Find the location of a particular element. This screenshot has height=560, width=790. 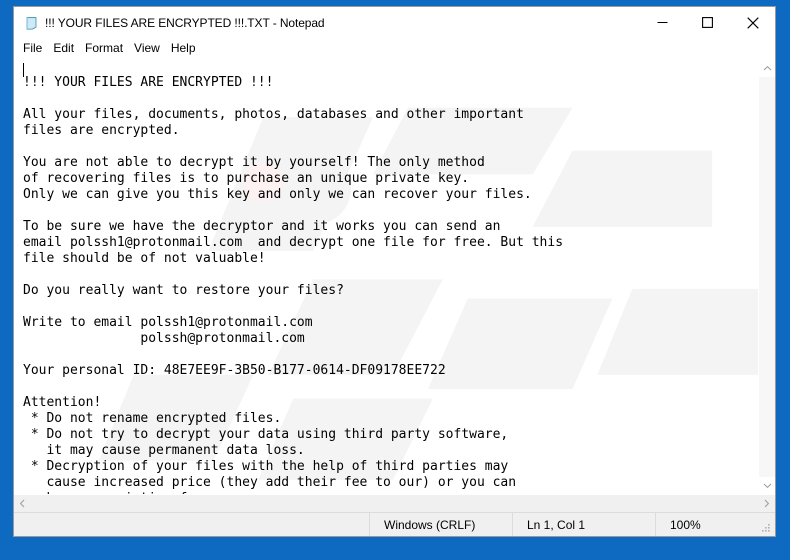

horizontal-scrollbar is located at coordinates (394, 503).